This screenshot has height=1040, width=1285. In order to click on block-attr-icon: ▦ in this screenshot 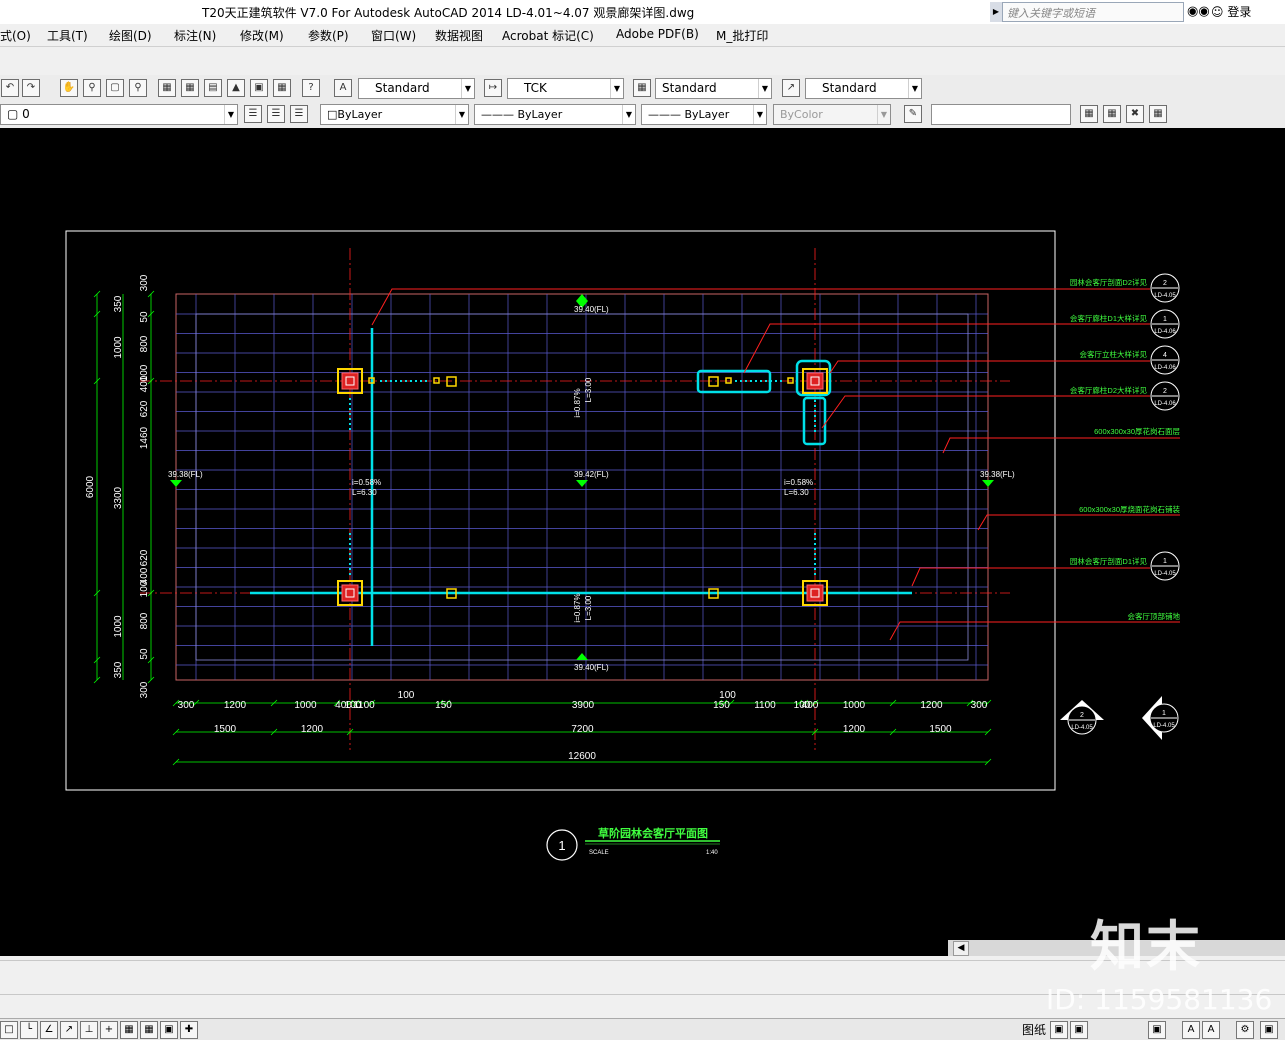, I will do `click(1158, 114)`.